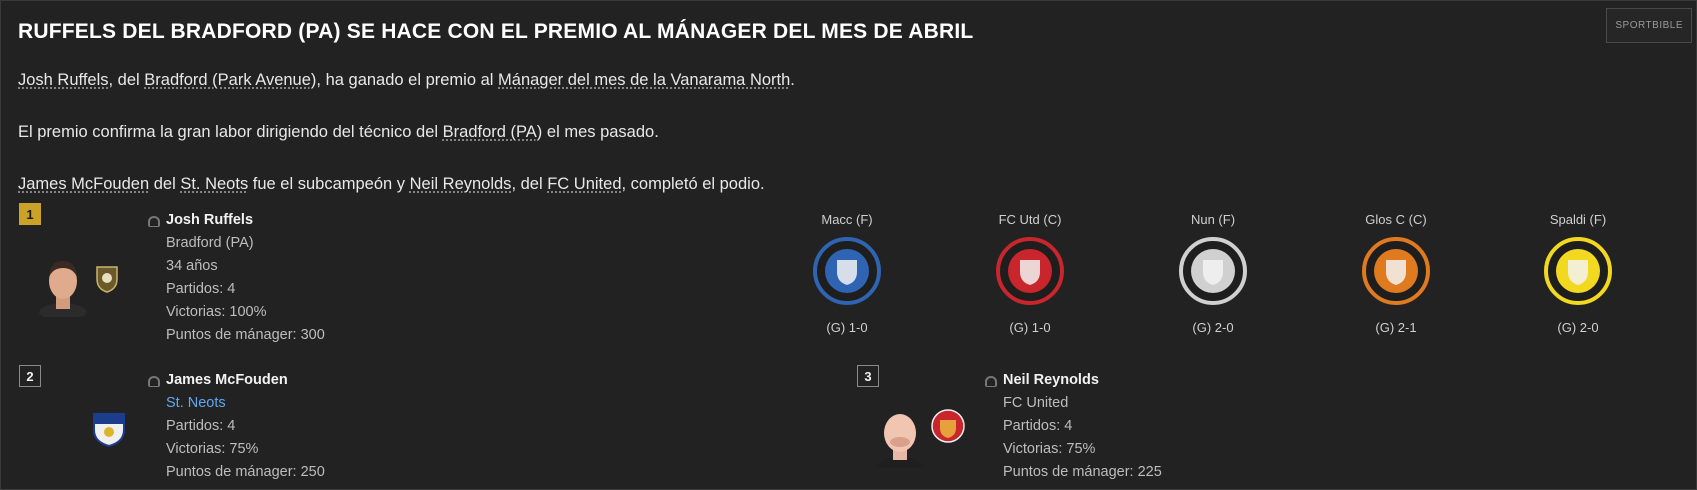  I want to click on text: , ha ganado el premio al, so click(407, 80).